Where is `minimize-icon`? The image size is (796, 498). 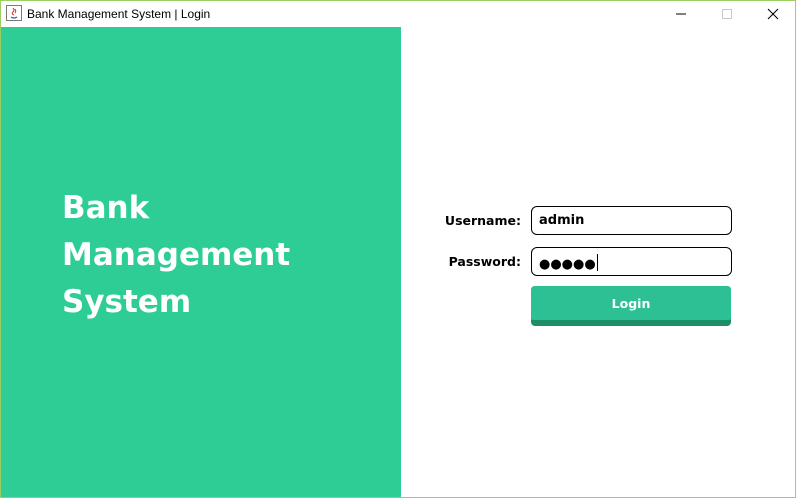 minimize-icon is located at coordinates (681, 14).